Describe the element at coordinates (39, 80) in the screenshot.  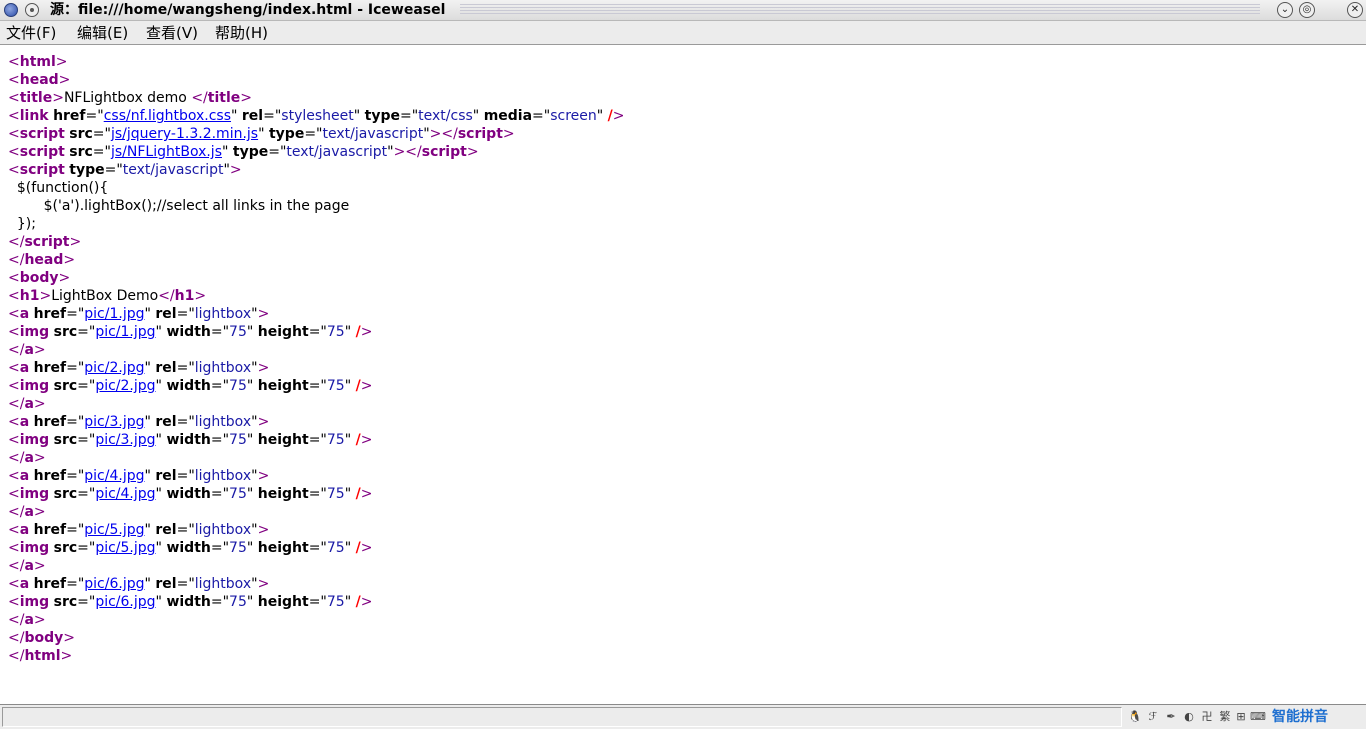
I see `tag-name: head` at that location.